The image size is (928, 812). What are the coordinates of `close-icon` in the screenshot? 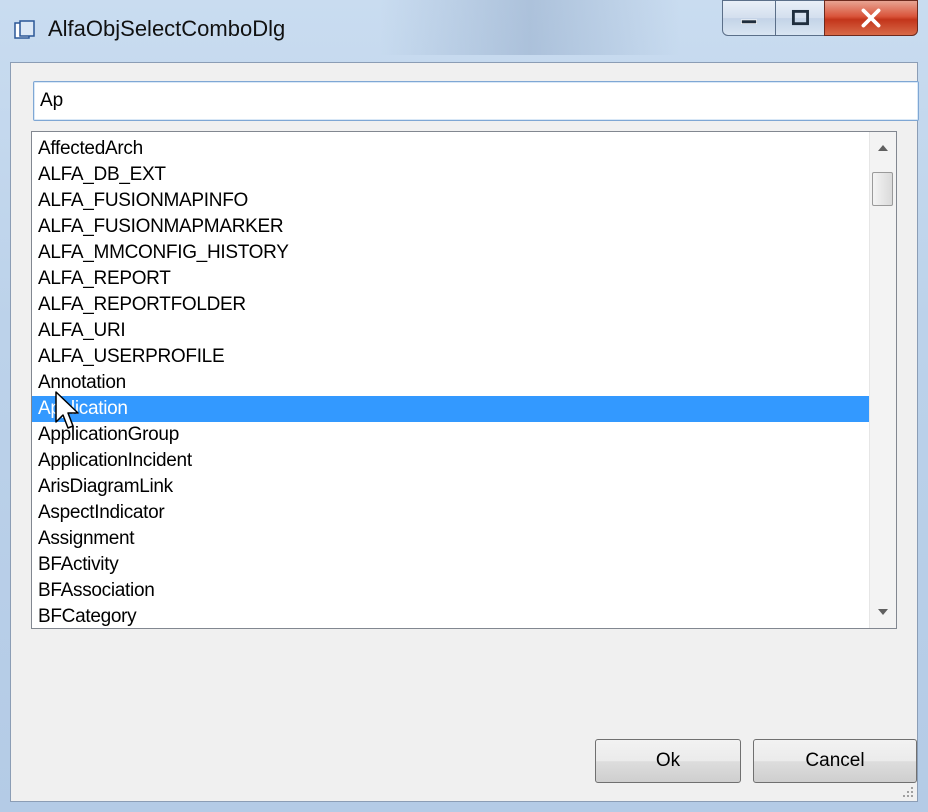 It's located at (871, 18).